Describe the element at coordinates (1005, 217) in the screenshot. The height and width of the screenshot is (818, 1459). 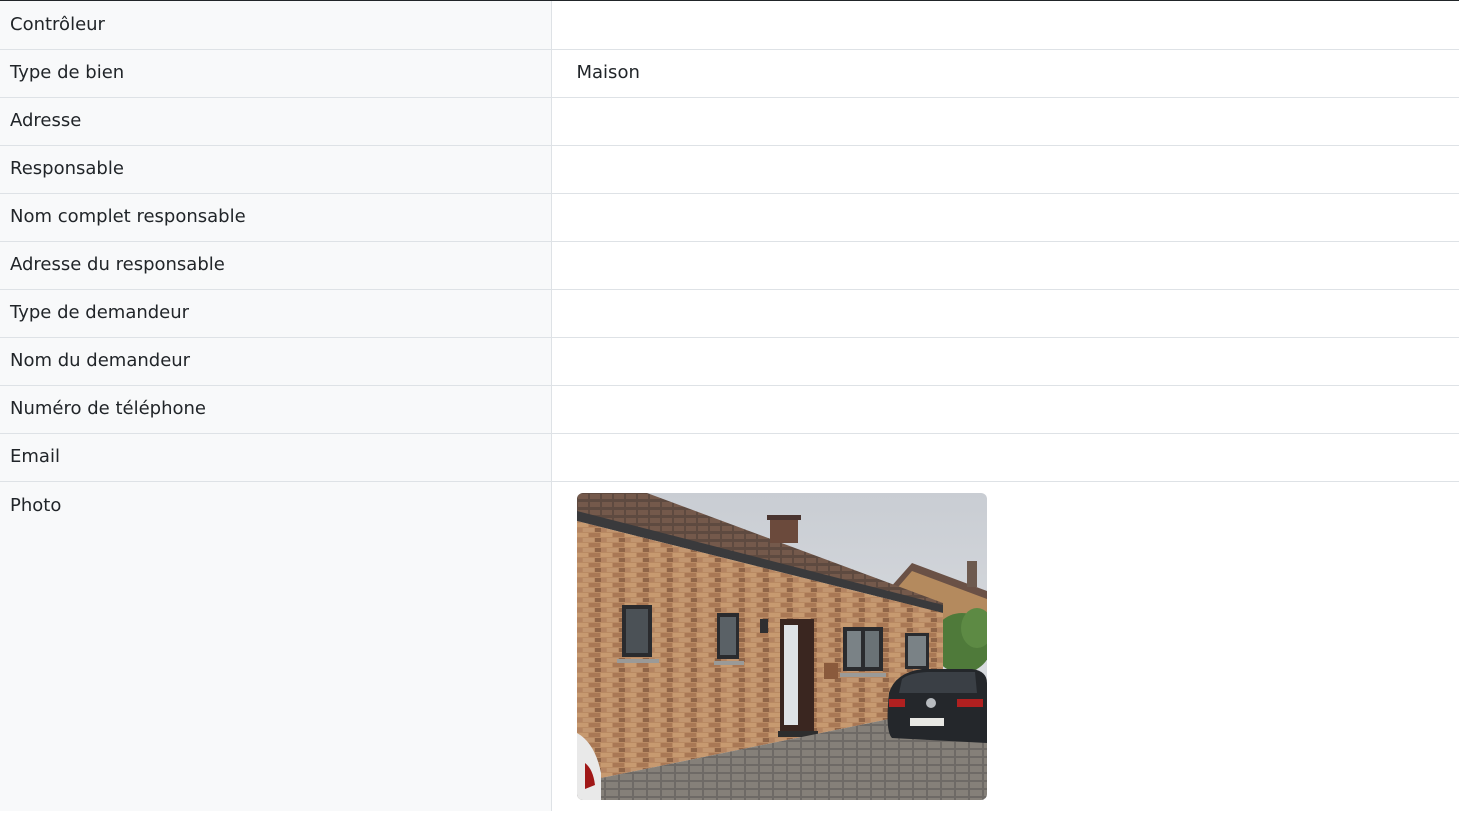
I see `value-nom-complet-responsable` at that location.